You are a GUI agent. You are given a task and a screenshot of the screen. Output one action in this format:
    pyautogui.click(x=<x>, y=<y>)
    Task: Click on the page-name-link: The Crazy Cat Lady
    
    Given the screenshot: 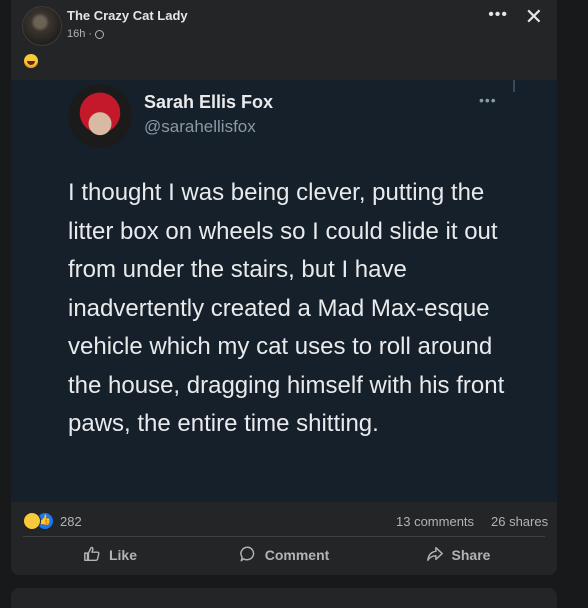 What is the action you would take?
    pyautogui.click(x=127, y=15)
    